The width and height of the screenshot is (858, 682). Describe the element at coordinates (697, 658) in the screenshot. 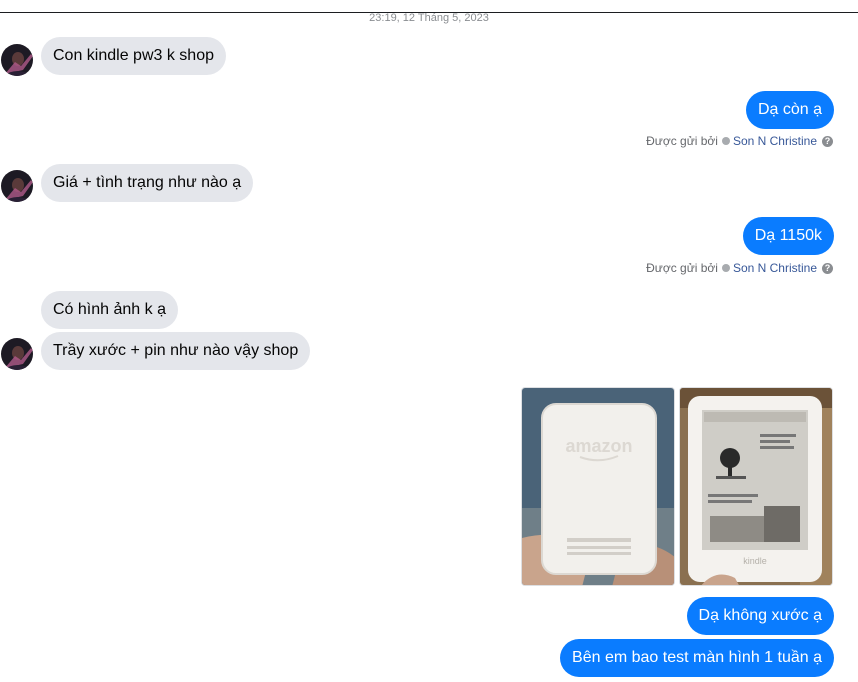

I see `outgoing-message: Bên em bao test màn hình 1 tuần ạ` at that location.